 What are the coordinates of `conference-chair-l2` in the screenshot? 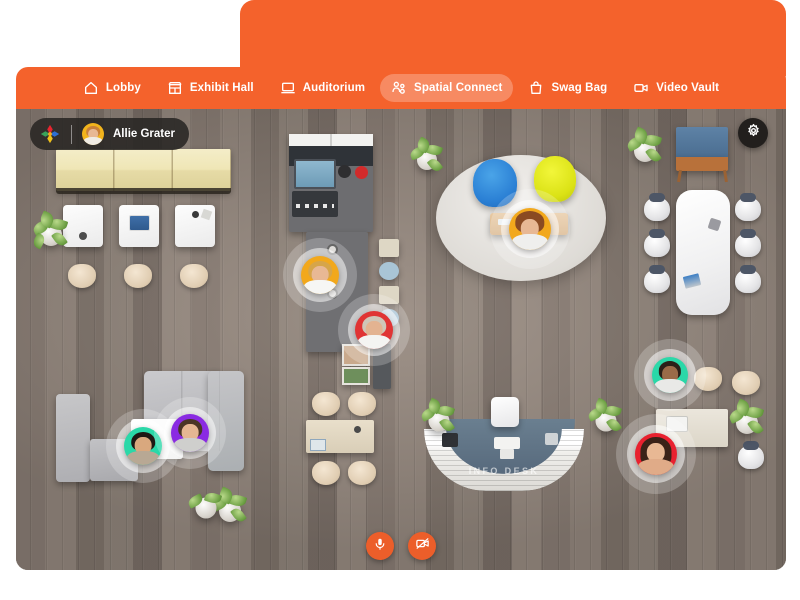 It's located at (657, 245).